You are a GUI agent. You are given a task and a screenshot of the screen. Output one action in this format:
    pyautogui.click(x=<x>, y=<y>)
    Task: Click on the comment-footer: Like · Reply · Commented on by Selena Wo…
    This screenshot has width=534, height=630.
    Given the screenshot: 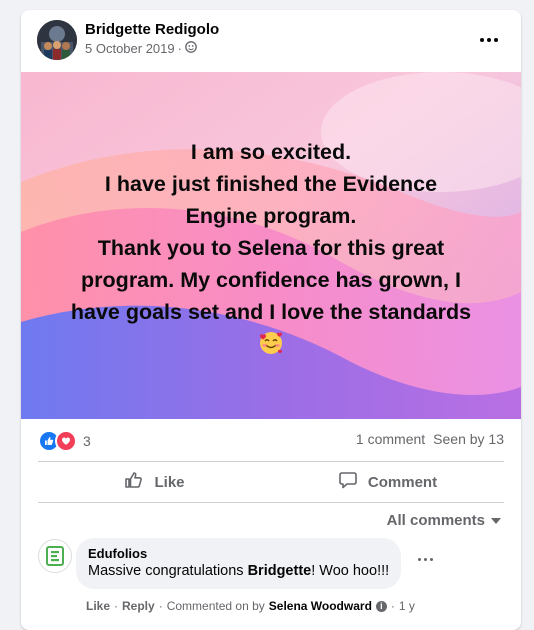 What is the action you would take?
    pyautogui.click(x=250, y=606)
    